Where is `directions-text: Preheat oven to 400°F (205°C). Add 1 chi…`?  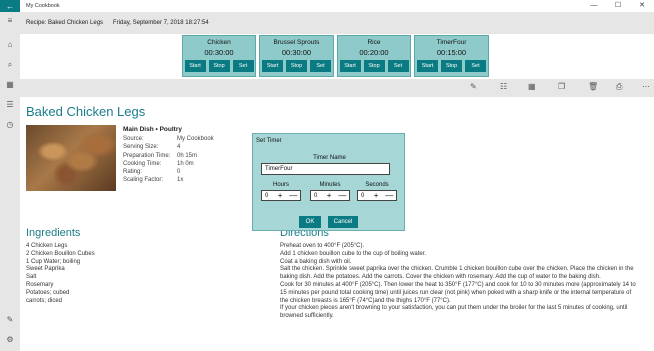 directions-text: Preheat oven to 400°F (205°C). Add 1 chi… is located at coordinates (458, 282).